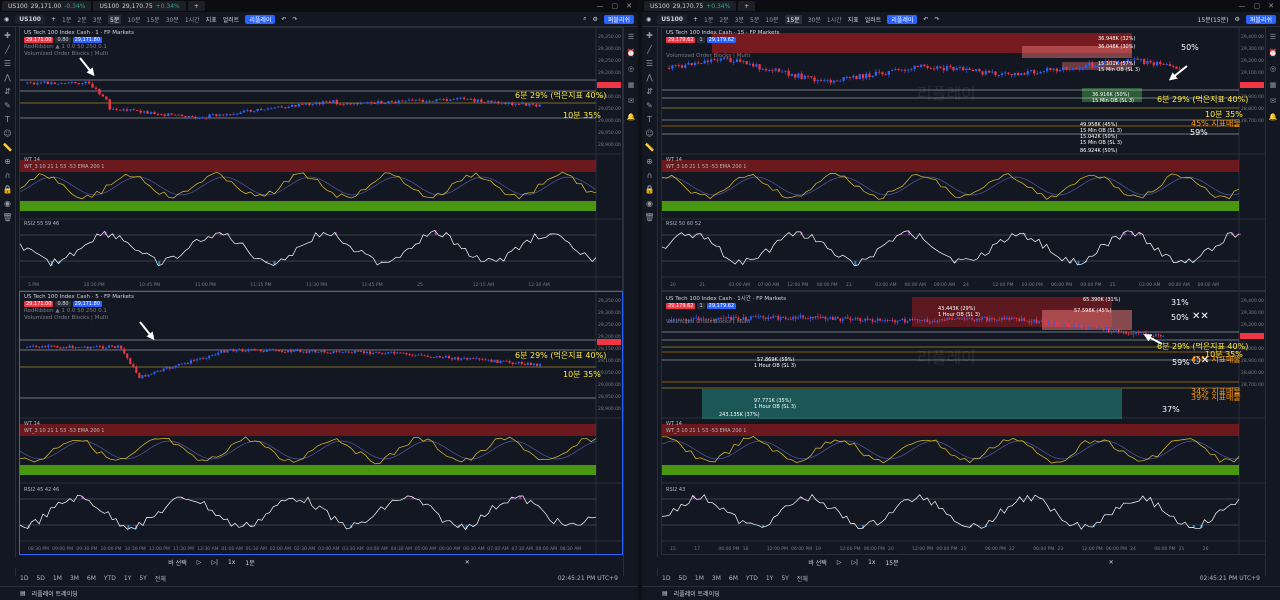 The height and width of the screenshot is (600, 1280). Describe the element at coordinates (30, 19) in the screenshot. I see `symbol-search: US100` at that location.